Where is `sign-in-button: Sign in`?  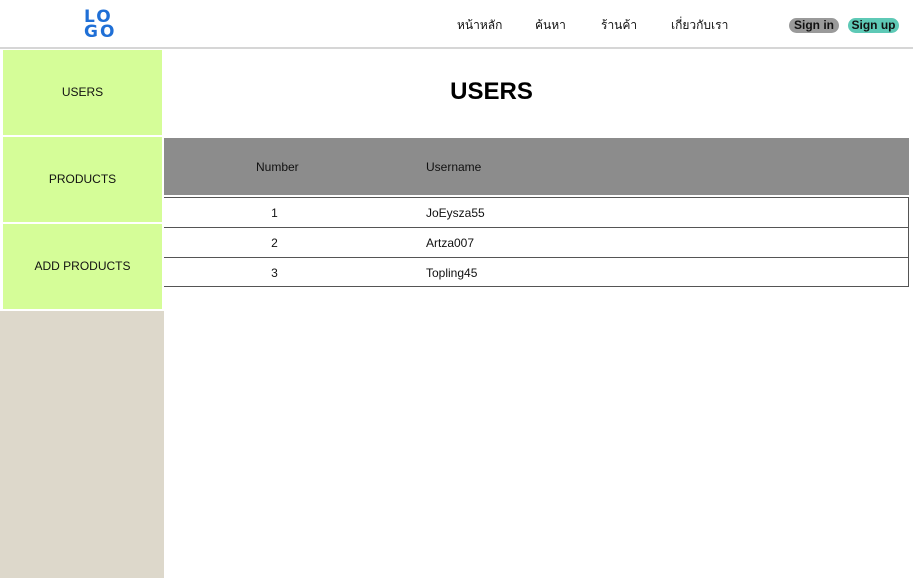 sign-in-button: Sign in is located at coordinates (814, 25).